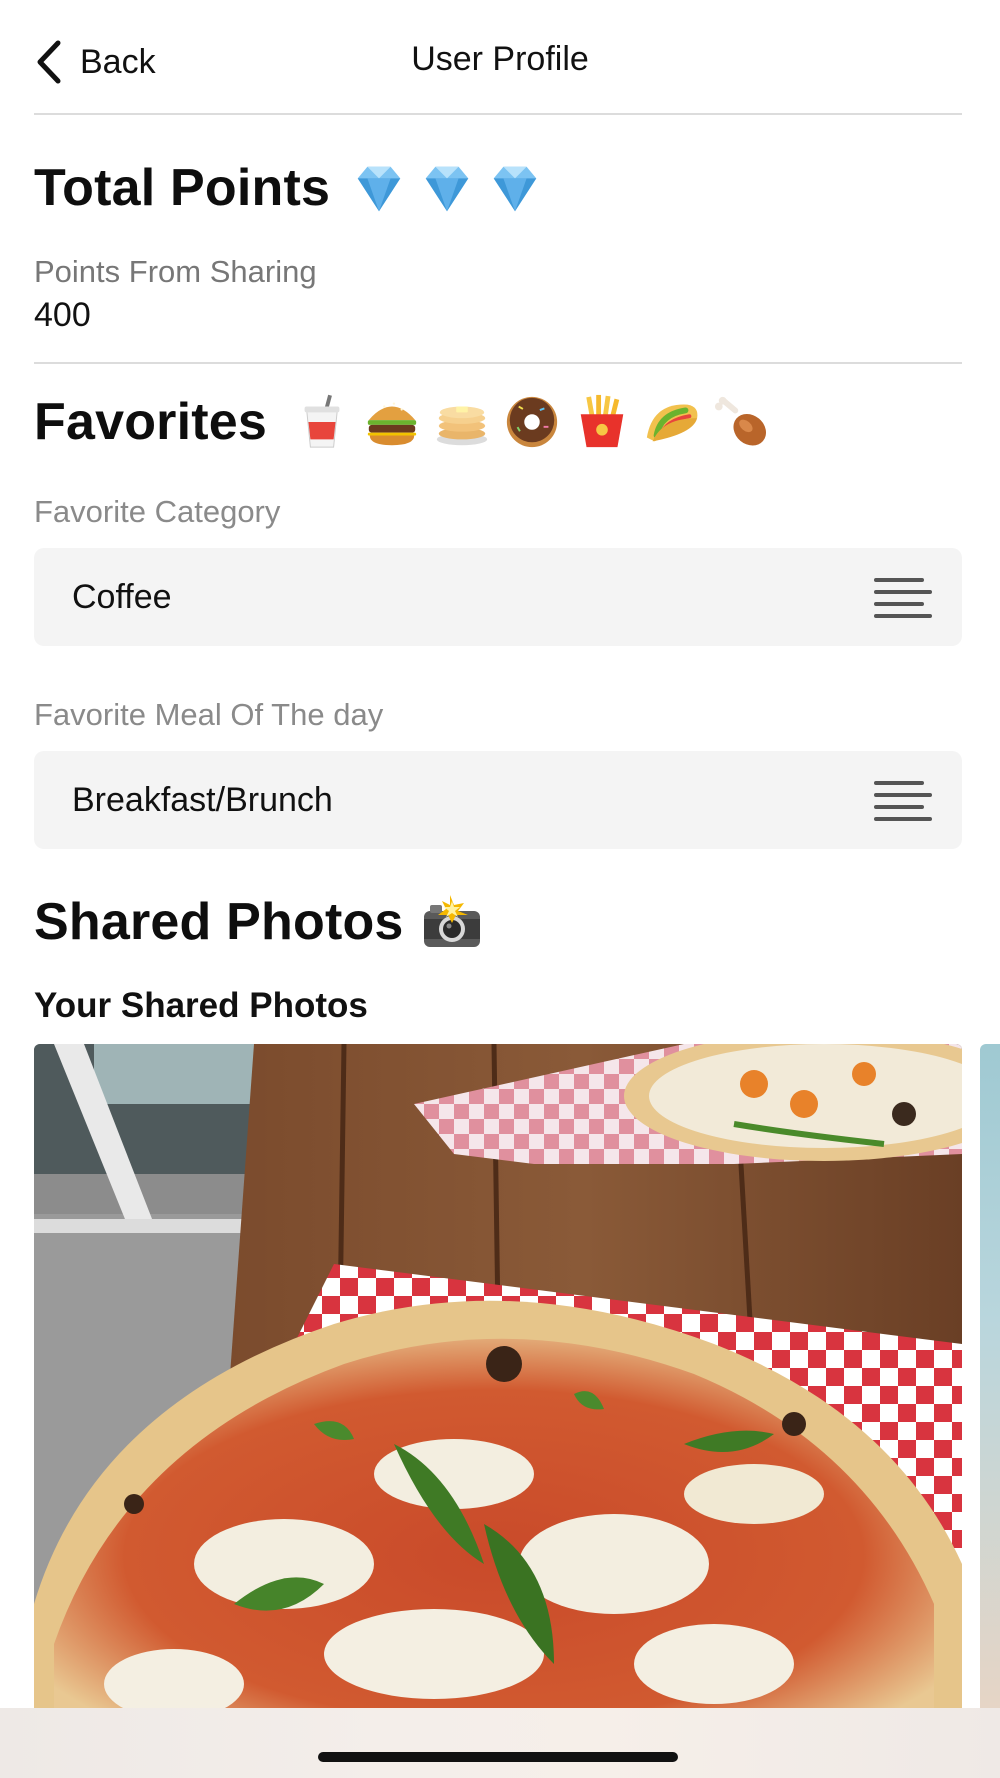 The image size is (1000, 1778). What do you see at coordinates (498, 1757) in the screenshot?
I see `home-indicator` at bounding box center [498, 1757].